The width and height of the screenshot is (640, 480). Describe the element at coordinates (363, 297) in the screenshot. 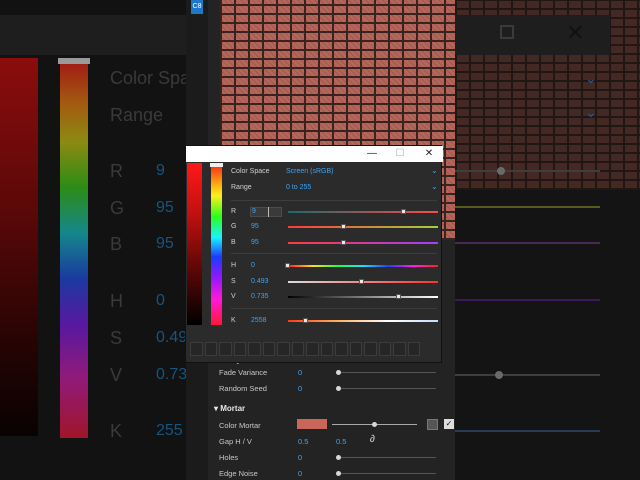

I see `channel-v-track` at that location.